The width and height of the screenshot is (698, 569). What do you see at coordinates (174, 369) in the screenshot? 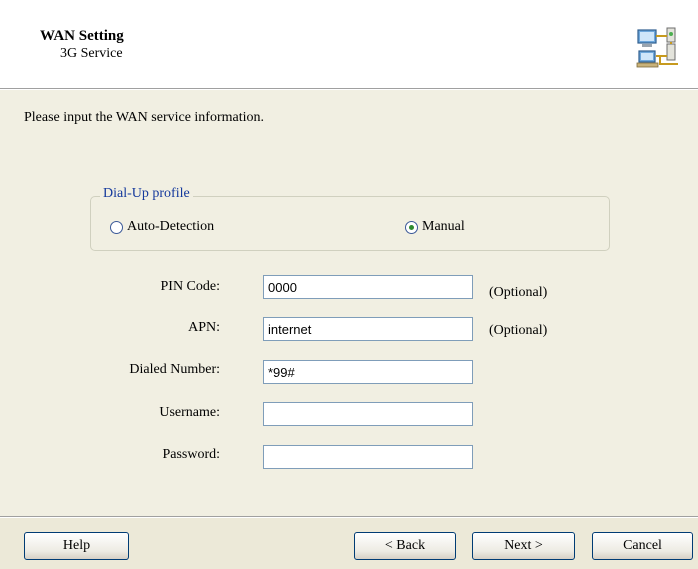
I see `dialed-number-label: Dialed Number:` at bounding box center [174, 369].